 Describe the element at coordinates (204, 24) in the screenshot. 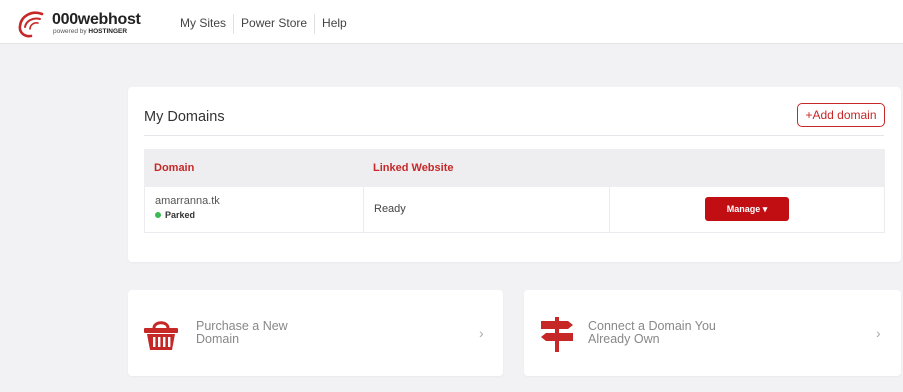

I see `nav-my-sites: My Sites` at that location.